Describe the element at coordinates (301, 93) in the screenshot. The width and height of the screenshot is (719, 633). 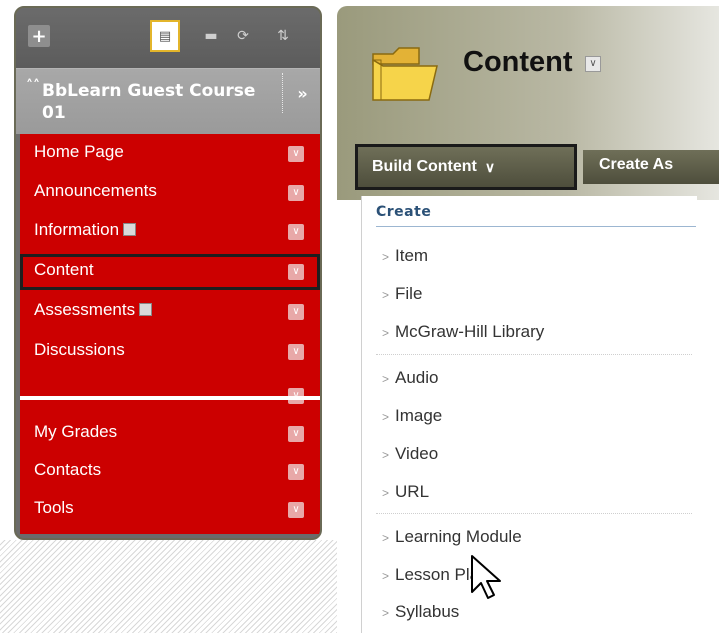
I see `expand-panel-icon: »` at that location.